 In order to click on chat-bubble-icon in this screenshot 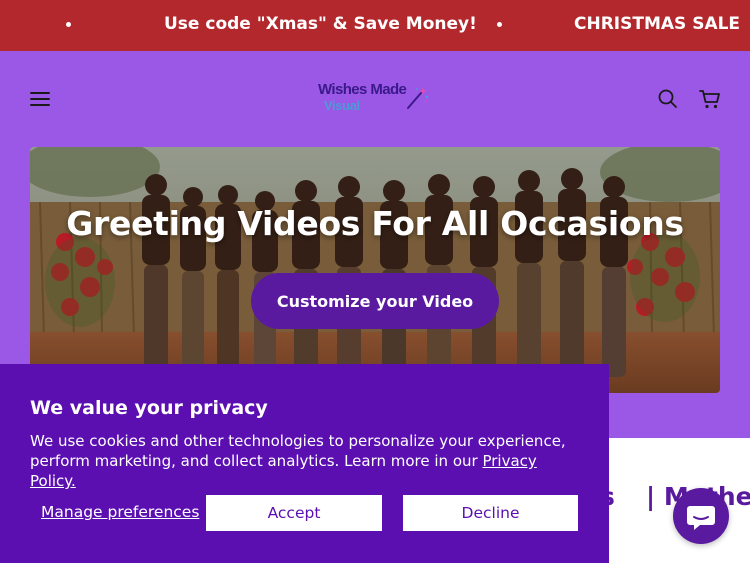, I will do `click(701, 518)`.